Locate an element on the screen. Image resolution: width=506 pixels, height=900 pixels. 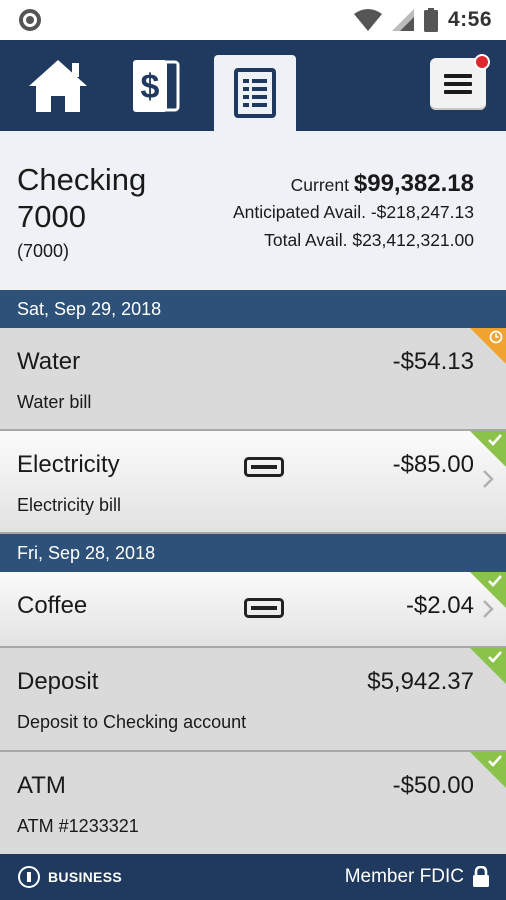
tab-home is located at coordinates (58, 85).